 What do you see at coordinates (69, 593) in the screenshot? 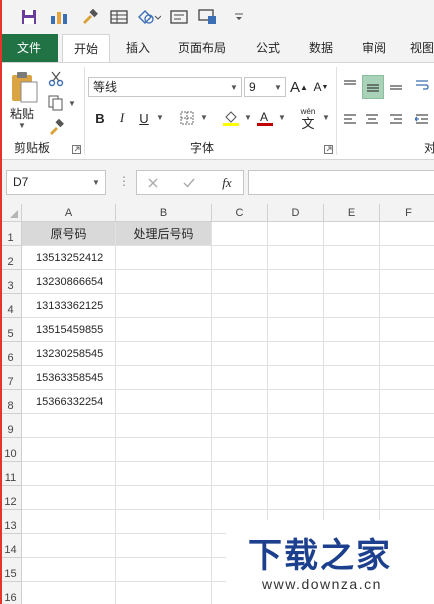
I see `cell-a16` at bounding box center [69, 593].